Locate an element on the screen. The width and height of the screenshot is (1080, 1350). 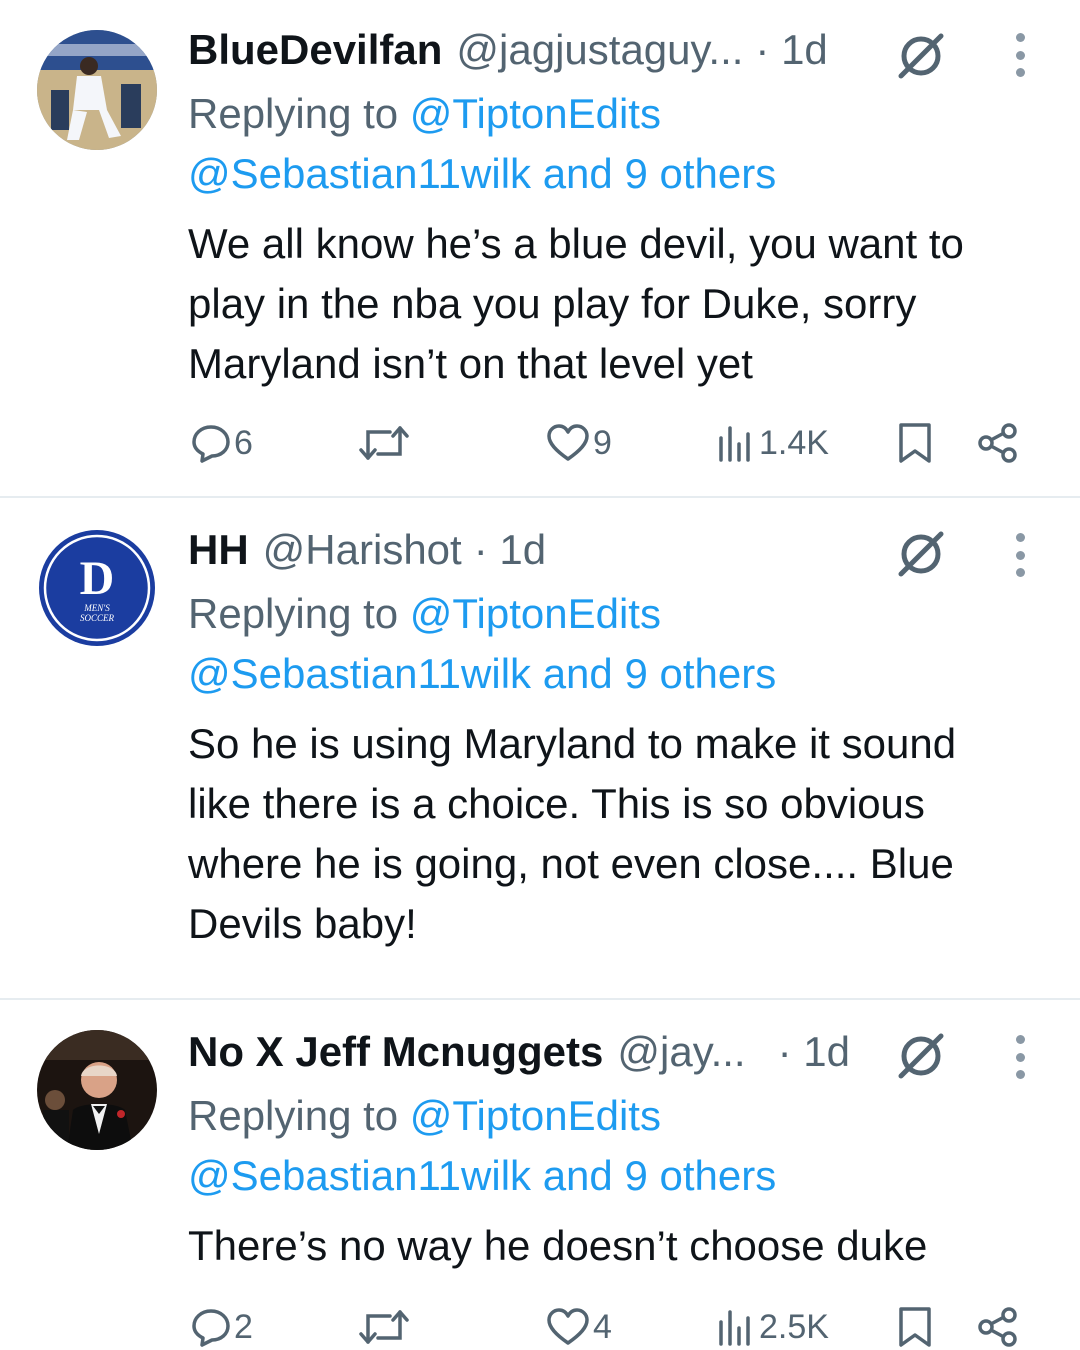
view-count: 2.5K is located at coordinates (794, 1326).